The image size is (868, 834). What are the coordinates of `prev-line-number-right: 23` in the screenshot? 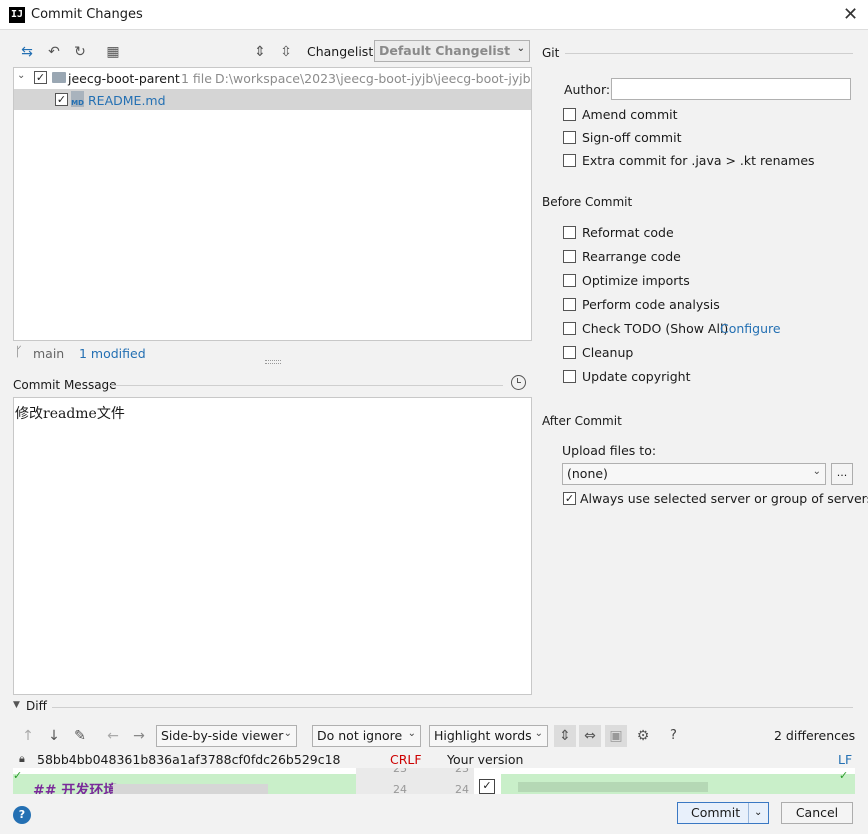 It's located at (462, 771).